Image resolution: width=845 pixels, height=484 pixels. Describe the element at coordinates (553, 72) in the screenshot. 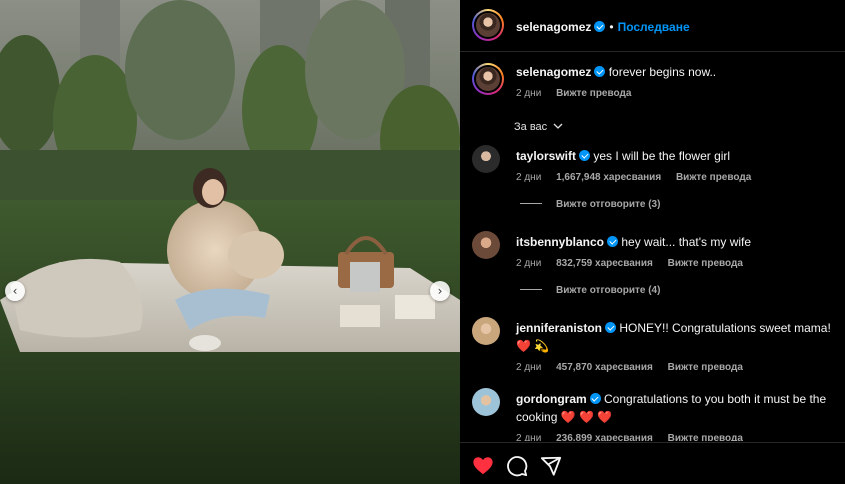

I see `caption-username: selenagomez` at that location.